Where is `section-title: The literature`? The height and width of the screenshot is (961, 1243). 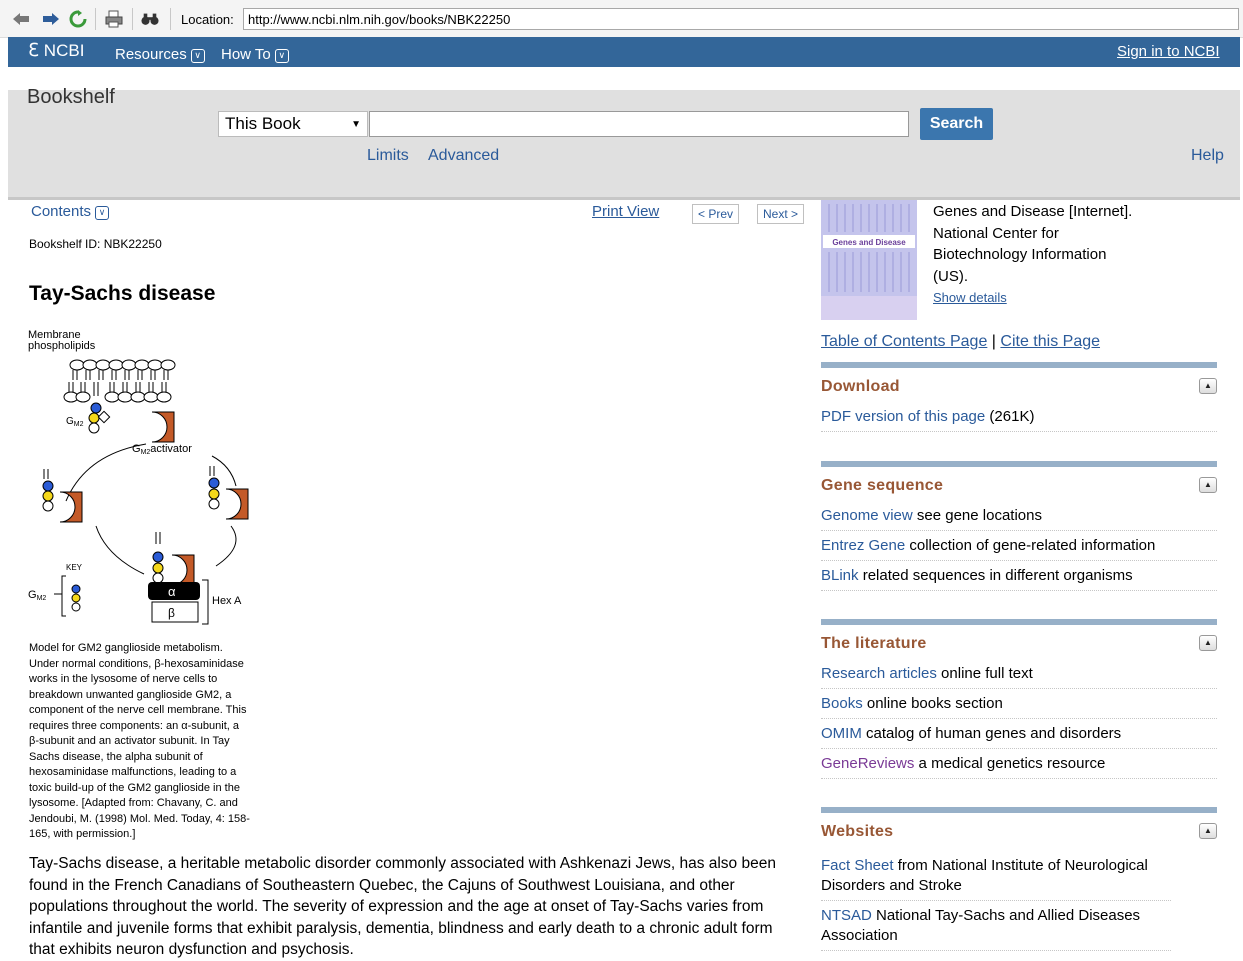
section-title: The literature is located at coordinates (874, 643).